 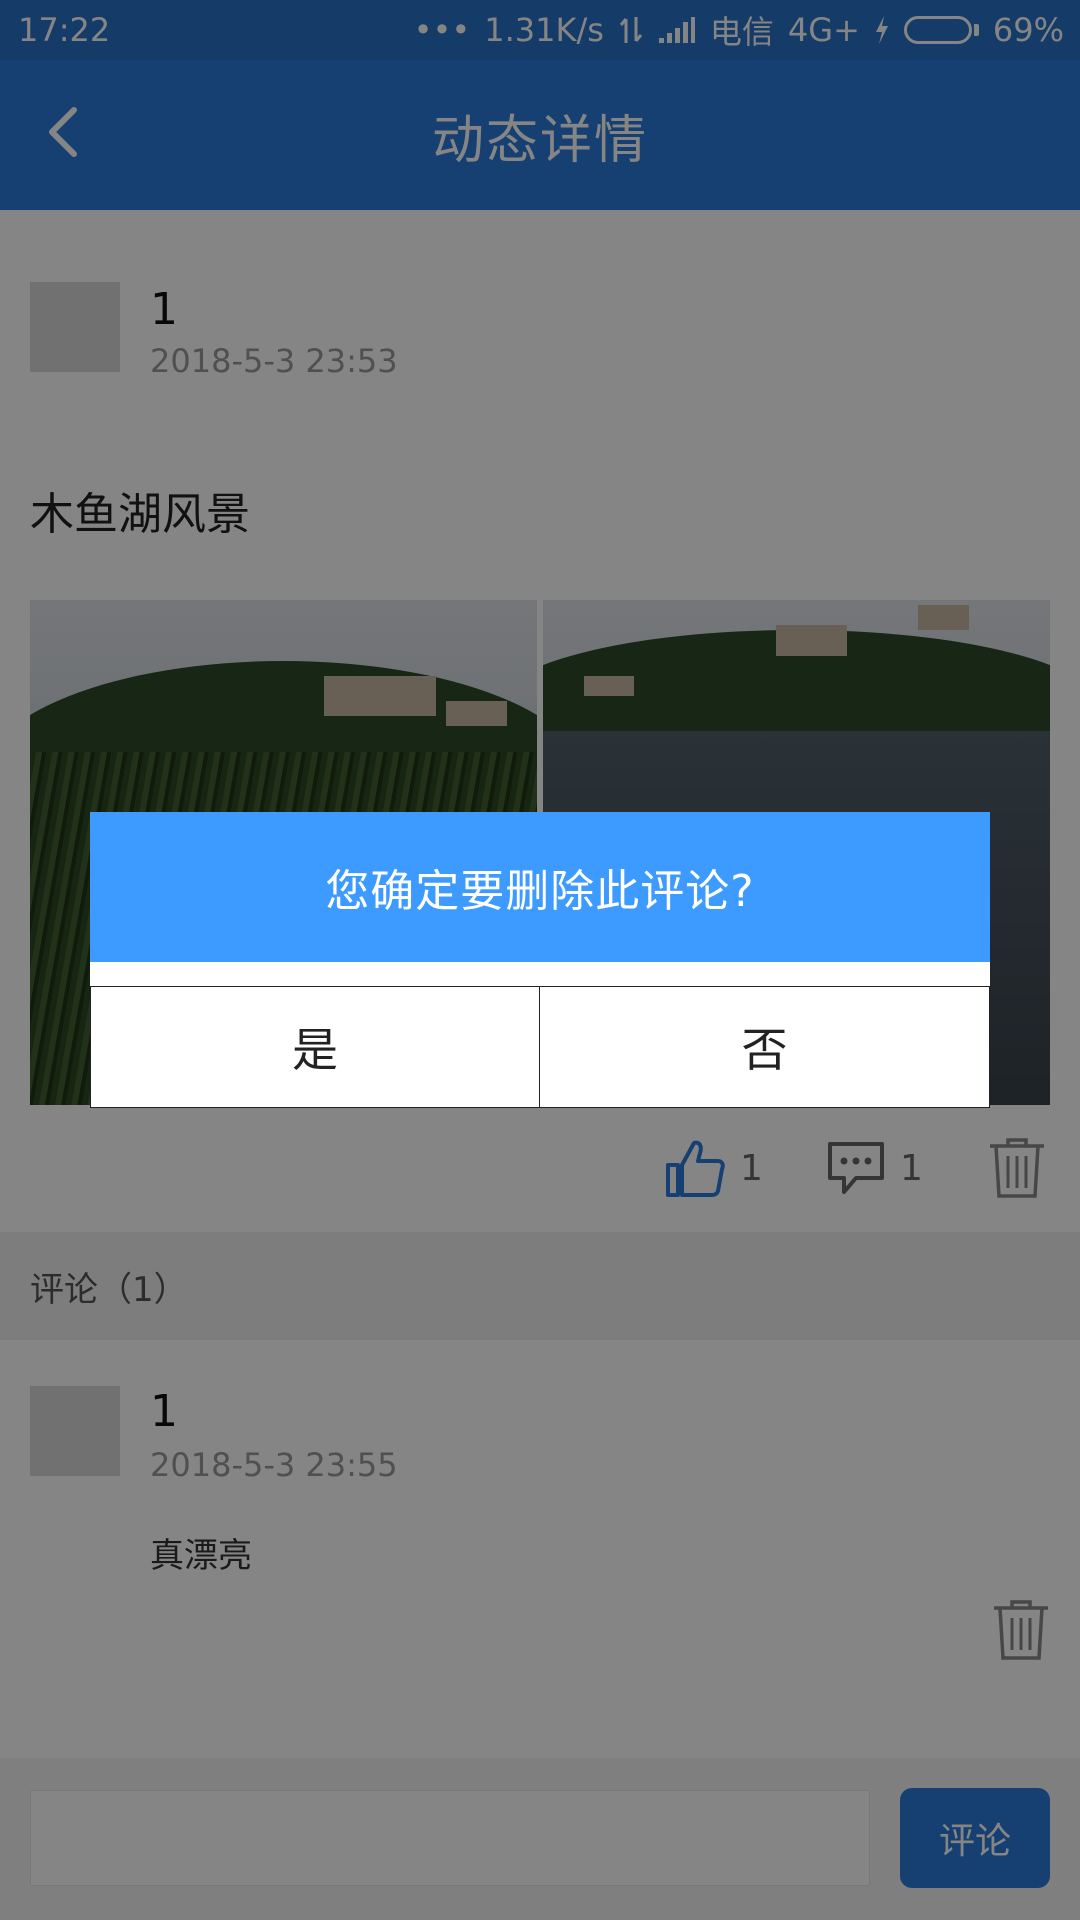 I want to click on confirm-dialog: 您确定要删除此评论? 是 否, so click(x=540, y=960).